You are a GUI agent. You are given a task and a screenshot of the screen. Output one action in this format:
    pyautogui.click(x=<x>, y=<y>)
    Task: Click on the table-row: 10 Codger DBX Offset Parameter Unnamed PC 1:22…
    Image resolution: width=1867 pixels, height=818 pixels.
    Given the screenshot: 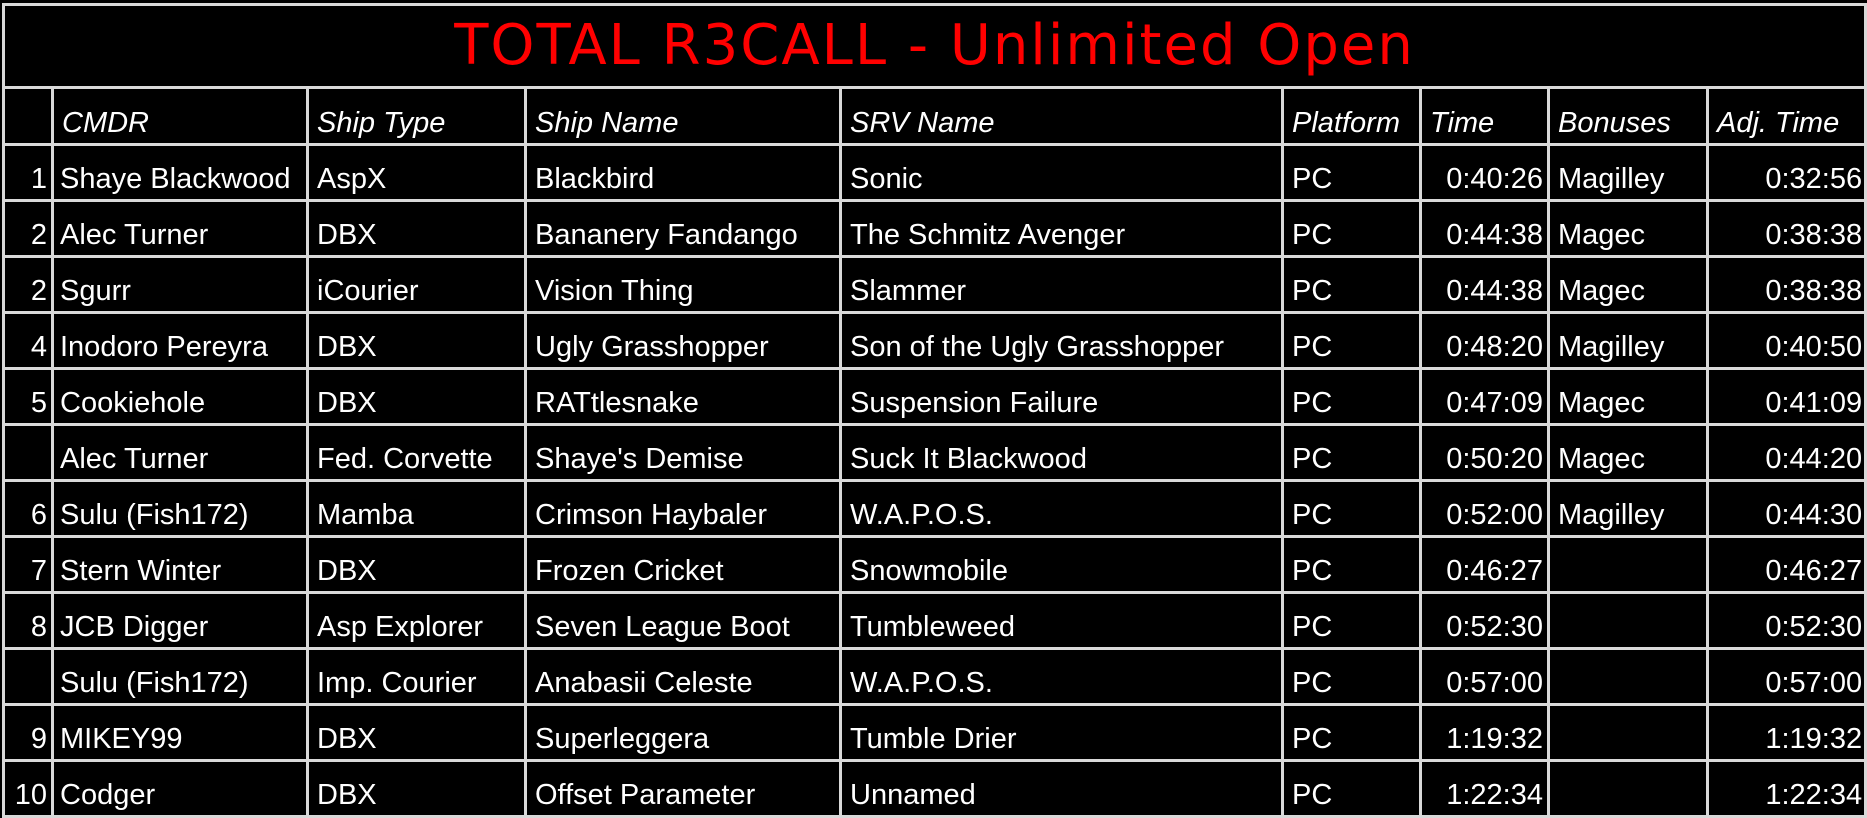 What is the action you would take?
    pyautogui.click(x=934, y=788)
    